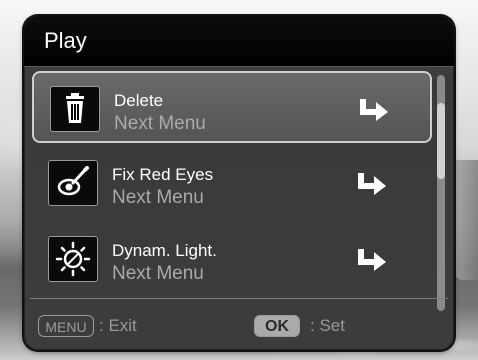  Describe the element at coordinates (441, 141) in the screenshot. I see `scrollbar-thumb` at that location.